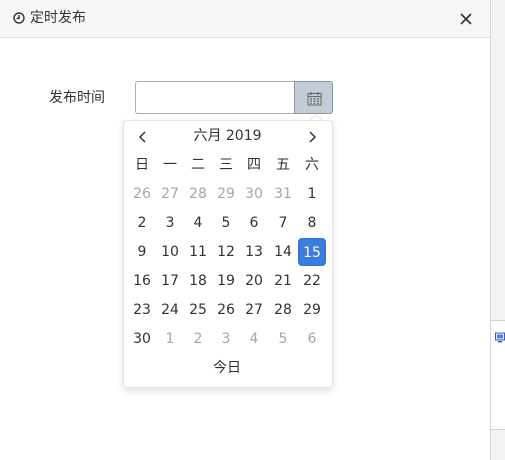 Image resolution: width=505 pixels, height=460 pixels. Describe the element at coordinates (226, 281) in the screenshot. I see `day-cell: 19` at that location.